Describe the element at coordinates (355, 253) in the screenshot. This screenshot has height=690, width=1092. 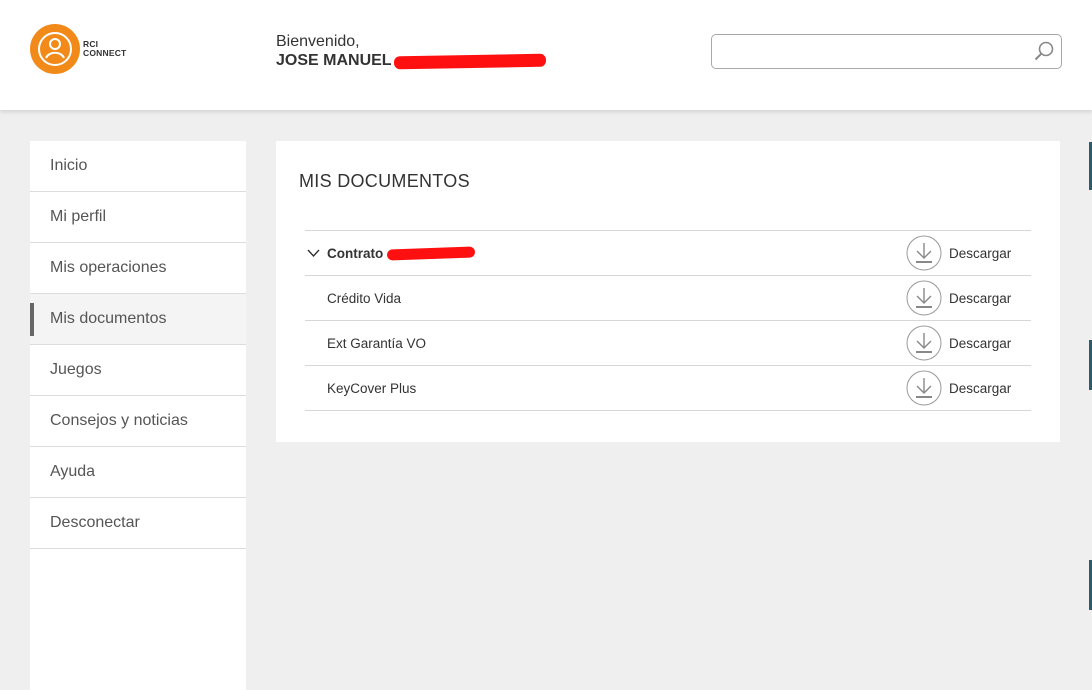
I see `document-label: Contrato` at that location.